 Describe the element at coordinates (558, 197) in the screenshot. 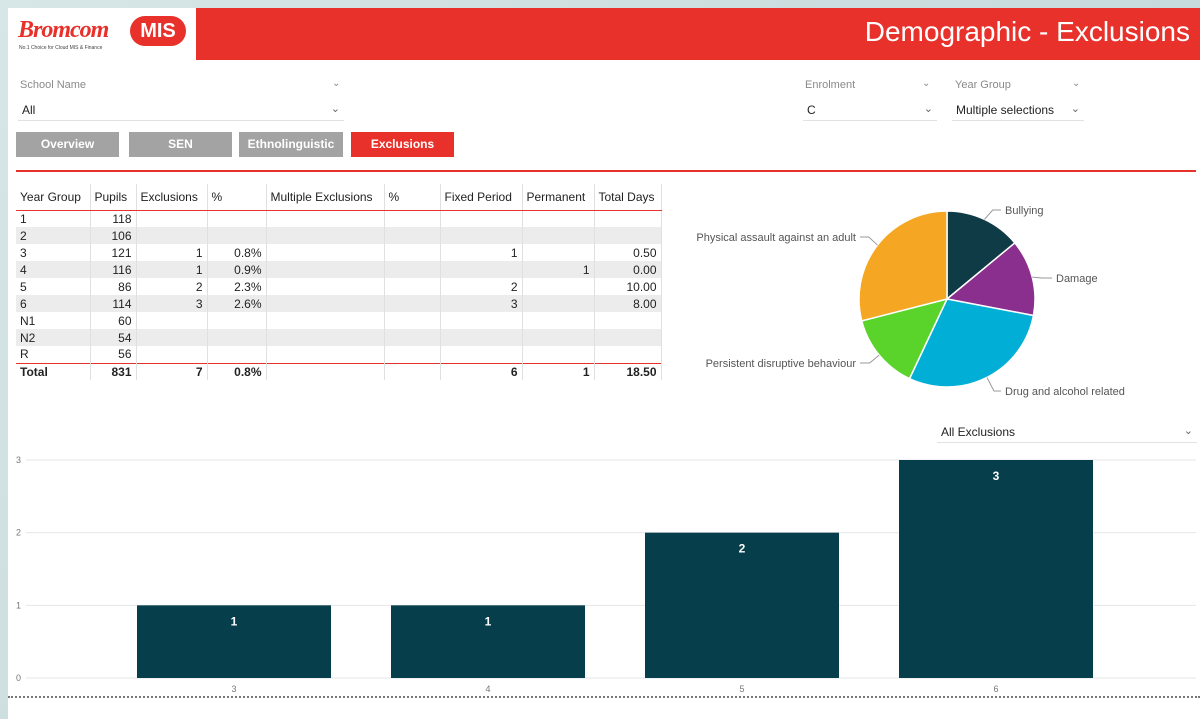

I see `col-header: Permanent` at that location.